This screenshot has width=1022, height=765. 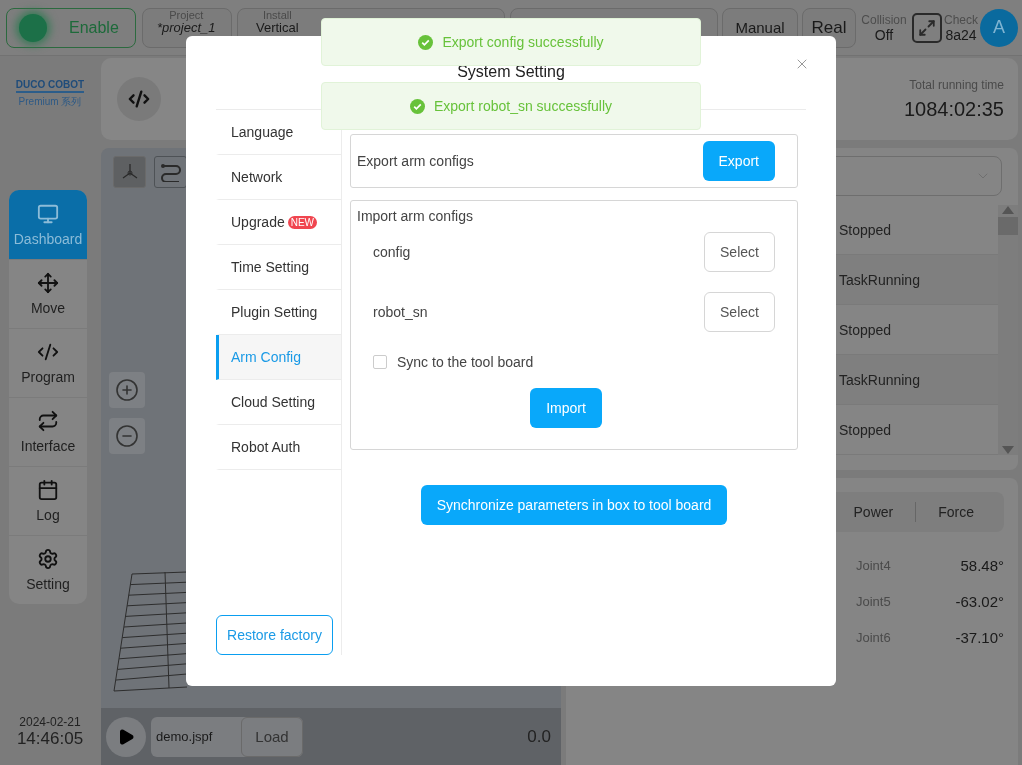 I want to click on zoom-out-icon, so click(x=127, y=436).